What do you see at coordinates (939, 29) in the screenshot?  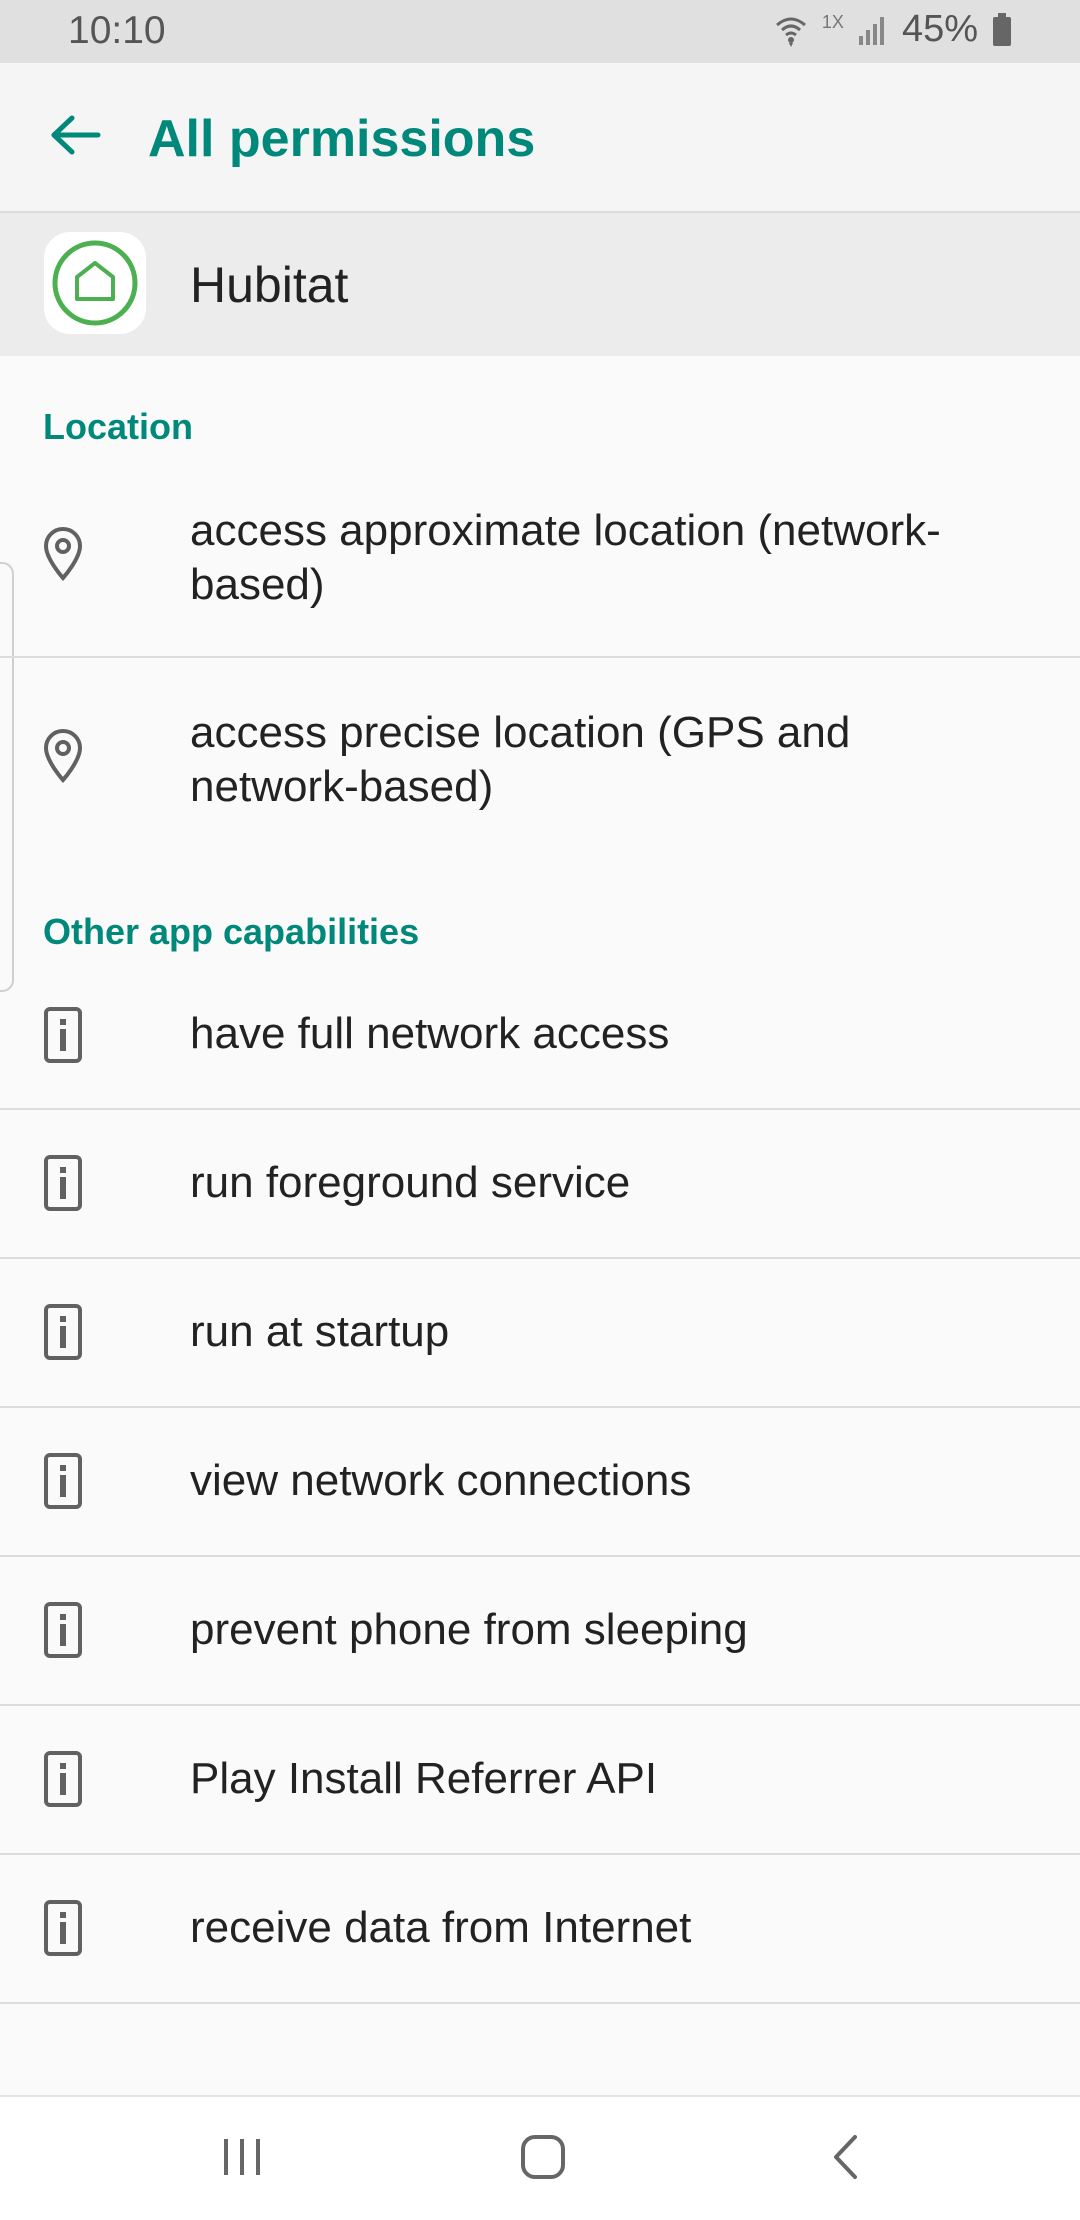 I see `battery-percent: 45%` at bounding box center [939, 29].